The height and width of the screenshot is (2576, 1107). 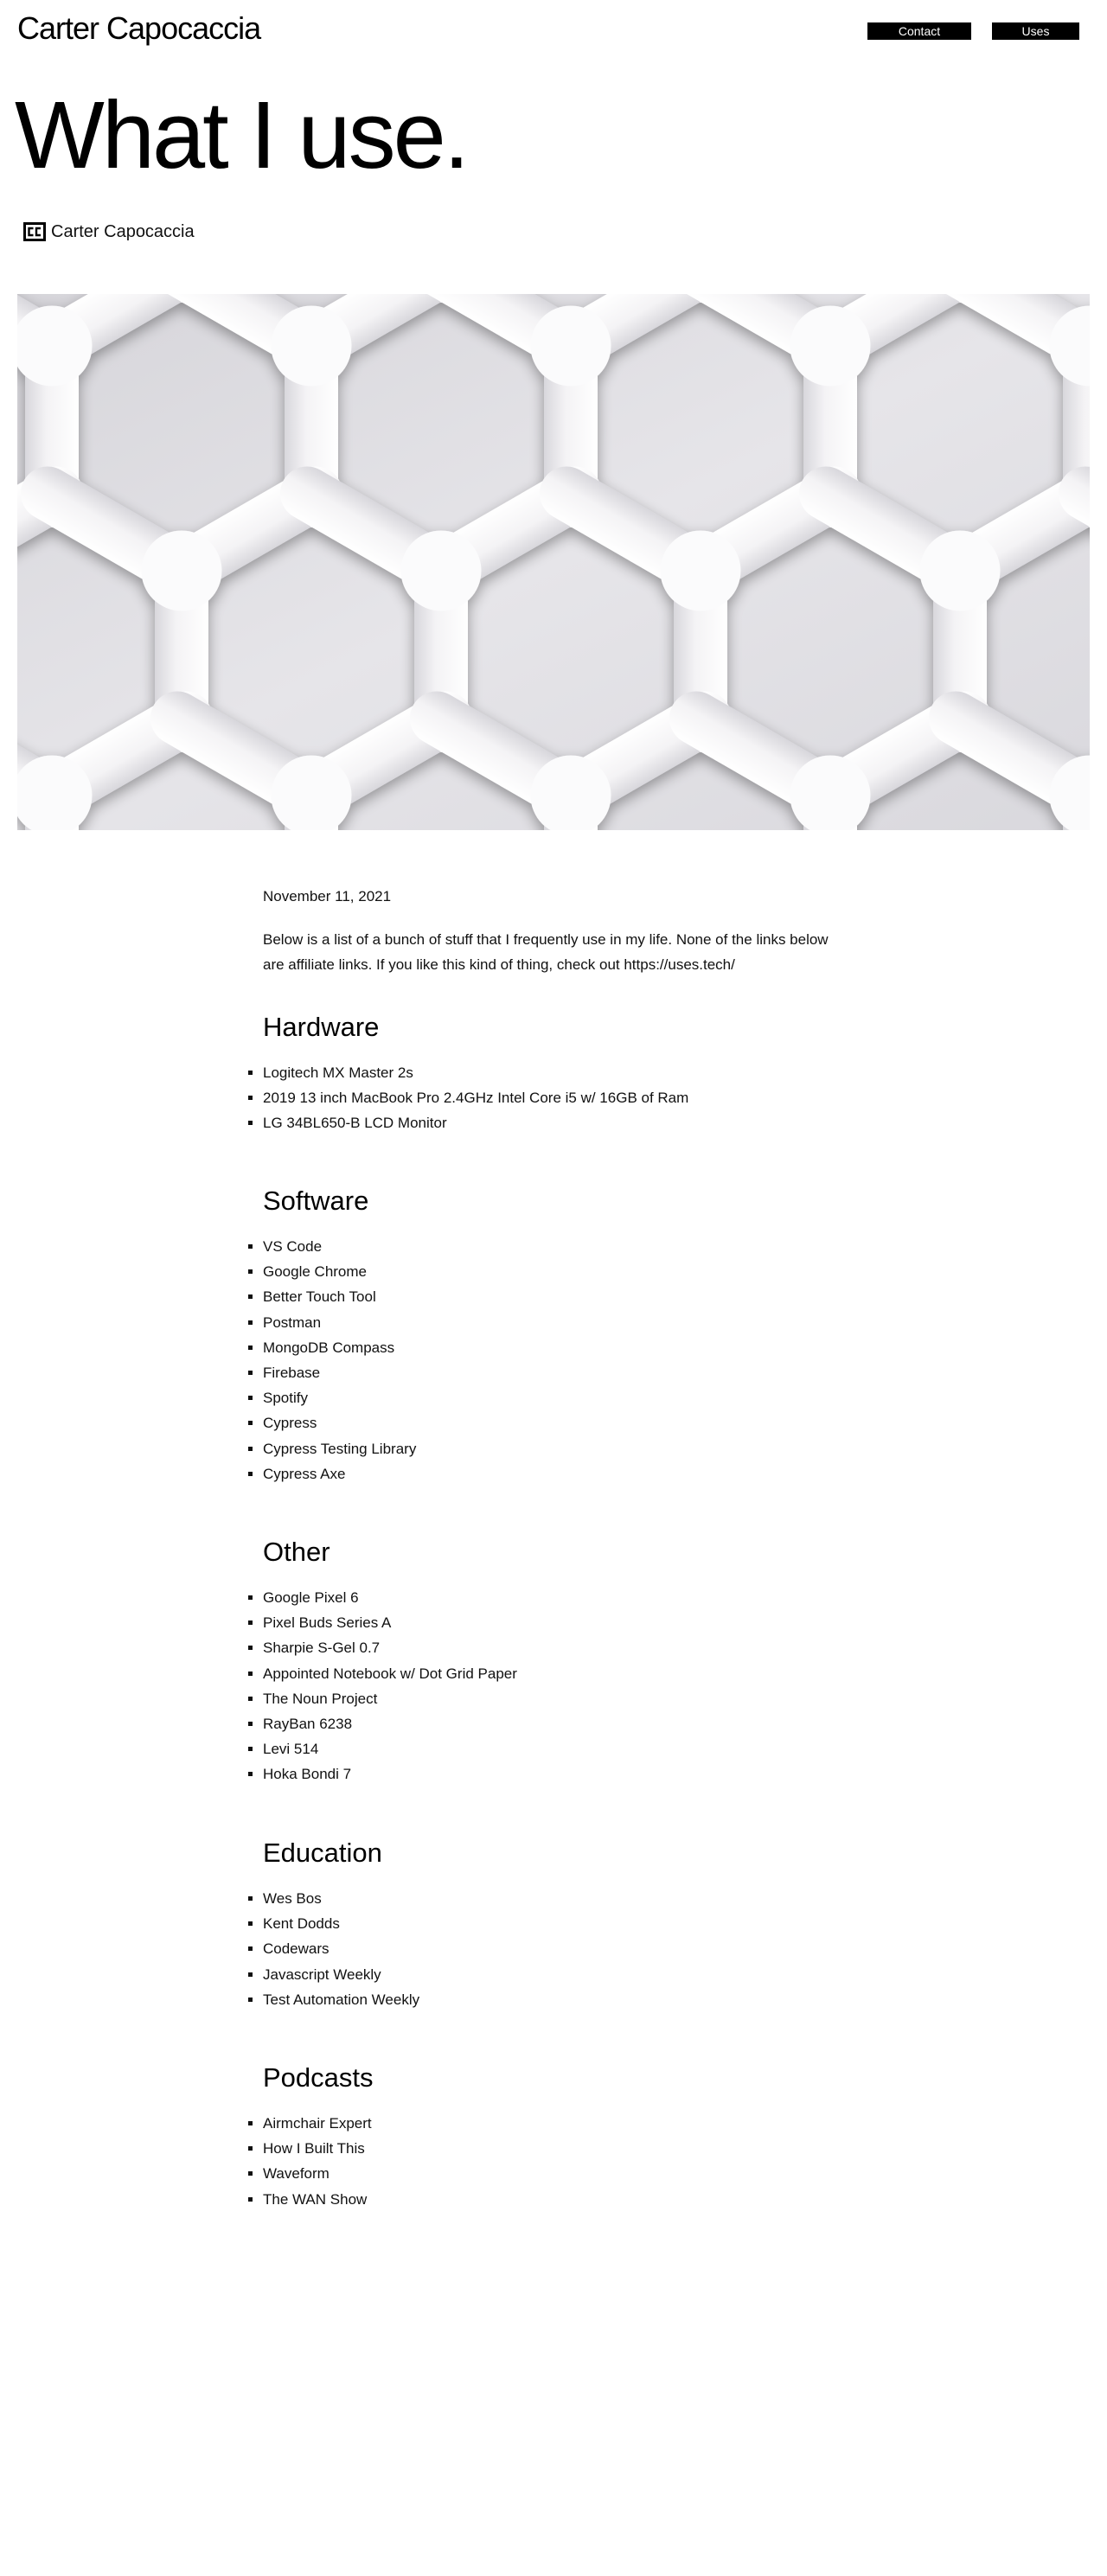 What do you see at coordinates (553, 2124) in the screenshot?
I see `list-item: Airmchair Expert` at bounding box center [553, 2124].